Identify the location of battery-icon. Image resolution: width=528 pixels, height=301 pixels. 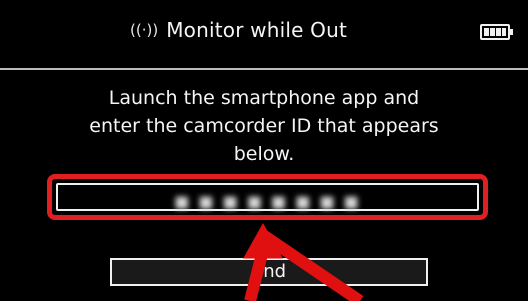
(496, 32).